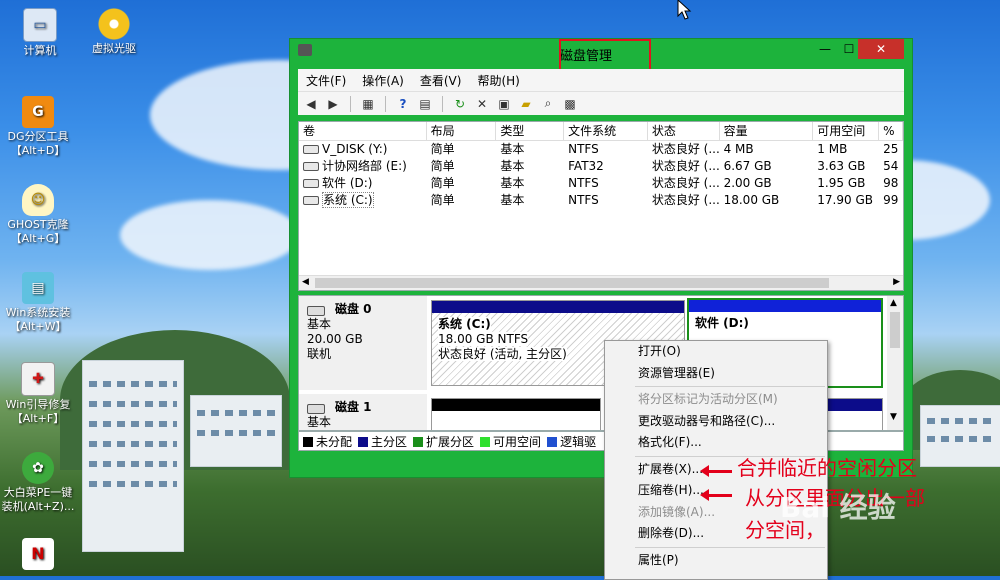 This screenshot has height=580, width=1000. Describe the element at coordinates (38, 238) in the screenshot. I see `desktop-icon-label: 【Alt+G】` at that location.